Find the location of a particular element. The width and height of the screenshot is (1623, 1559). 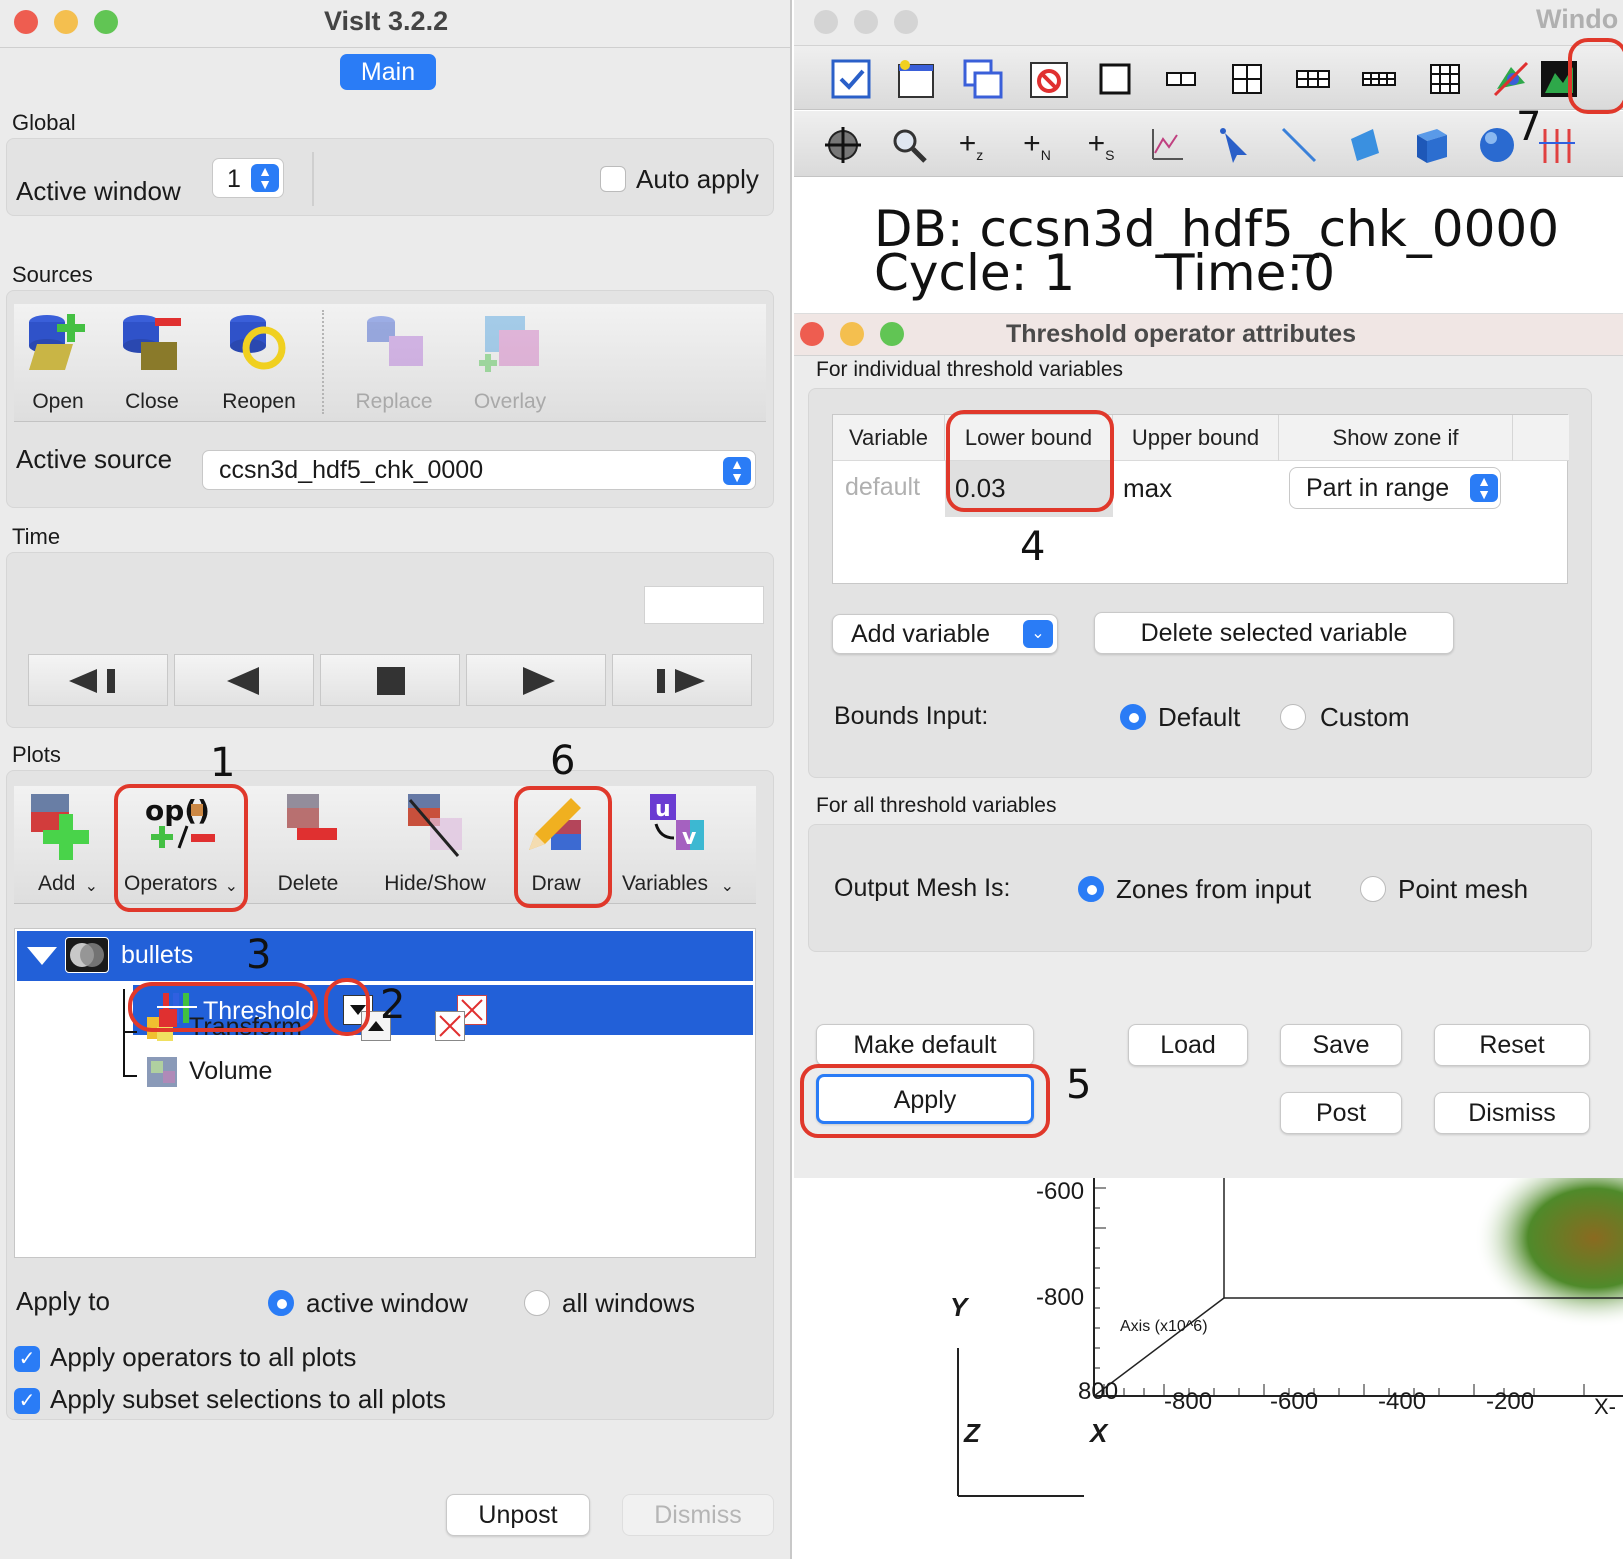

col-upper-bound-header: Upper bound is located at coordinates (1196, 438).